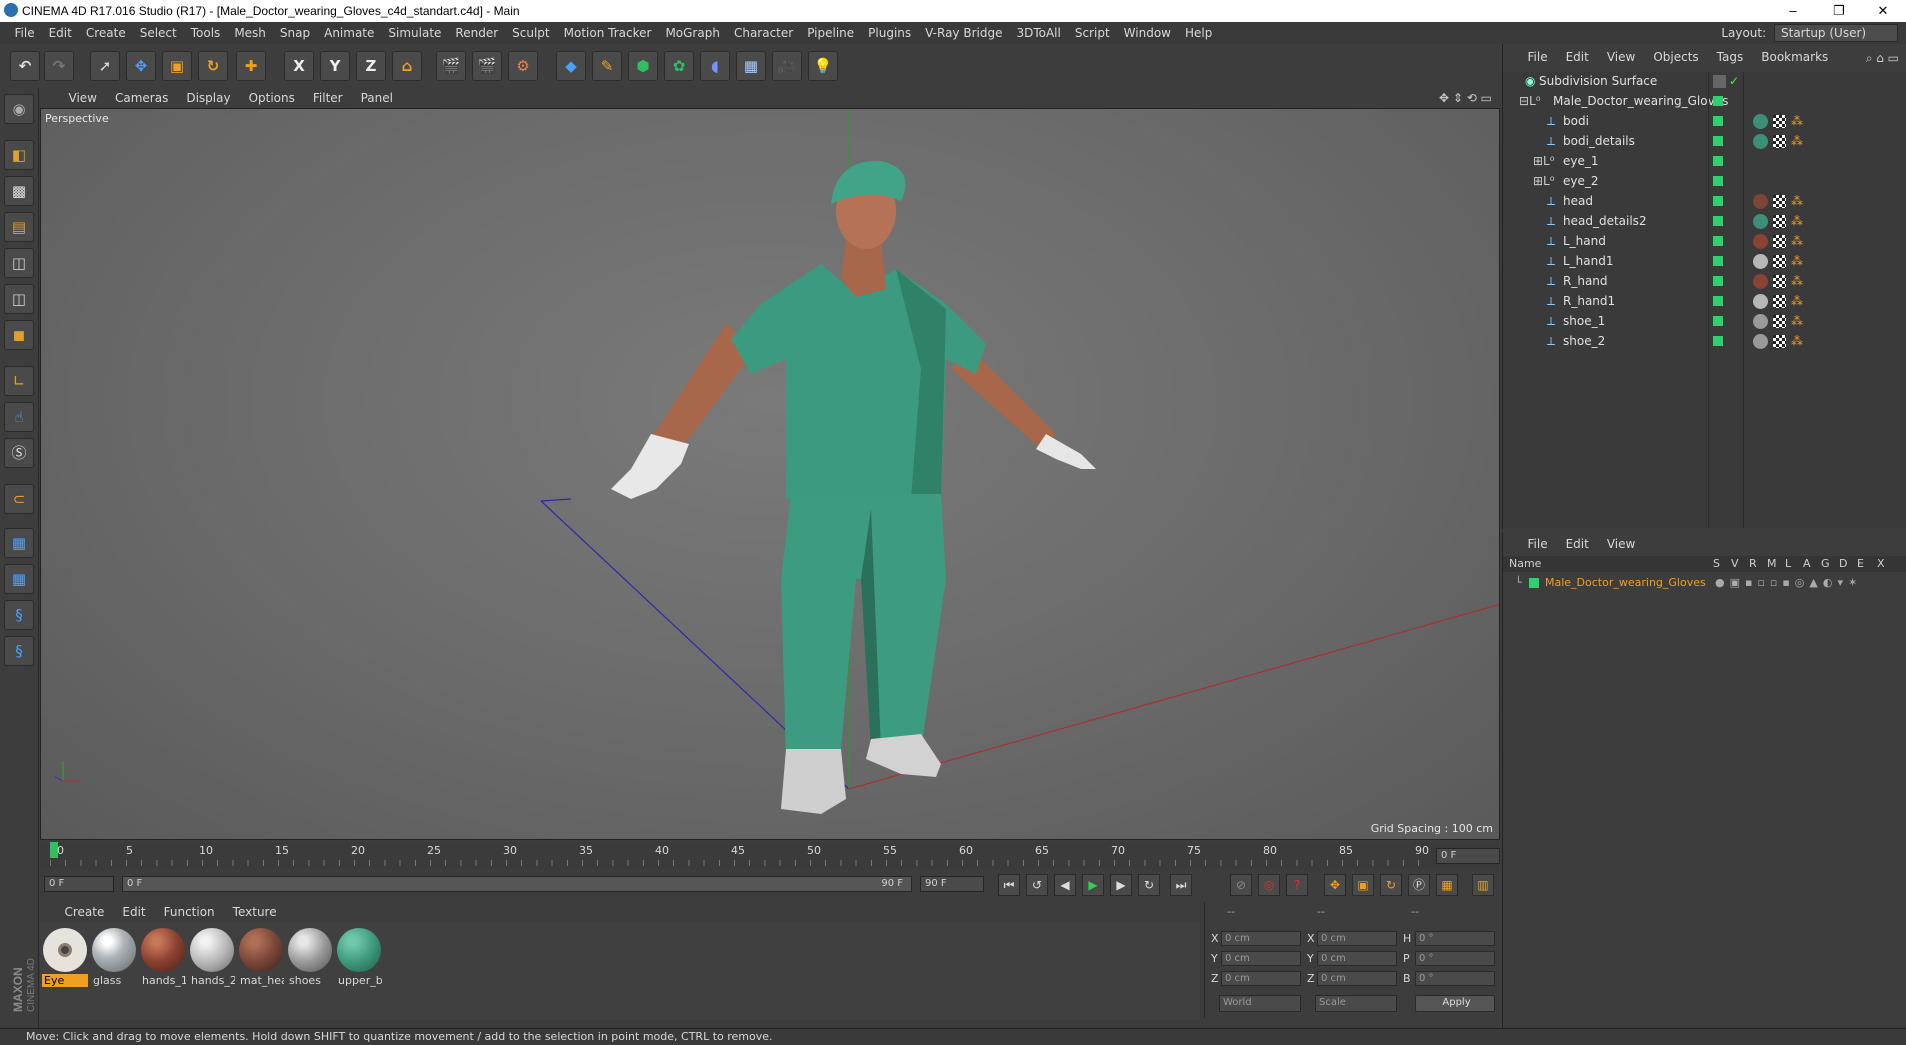 The height and width of the screenshot is (1045, 1906). What do you see at coordinates (1621, 544) in the screenshot?
I see `layer-menu-view: View` at bounding box center [1621, 544].